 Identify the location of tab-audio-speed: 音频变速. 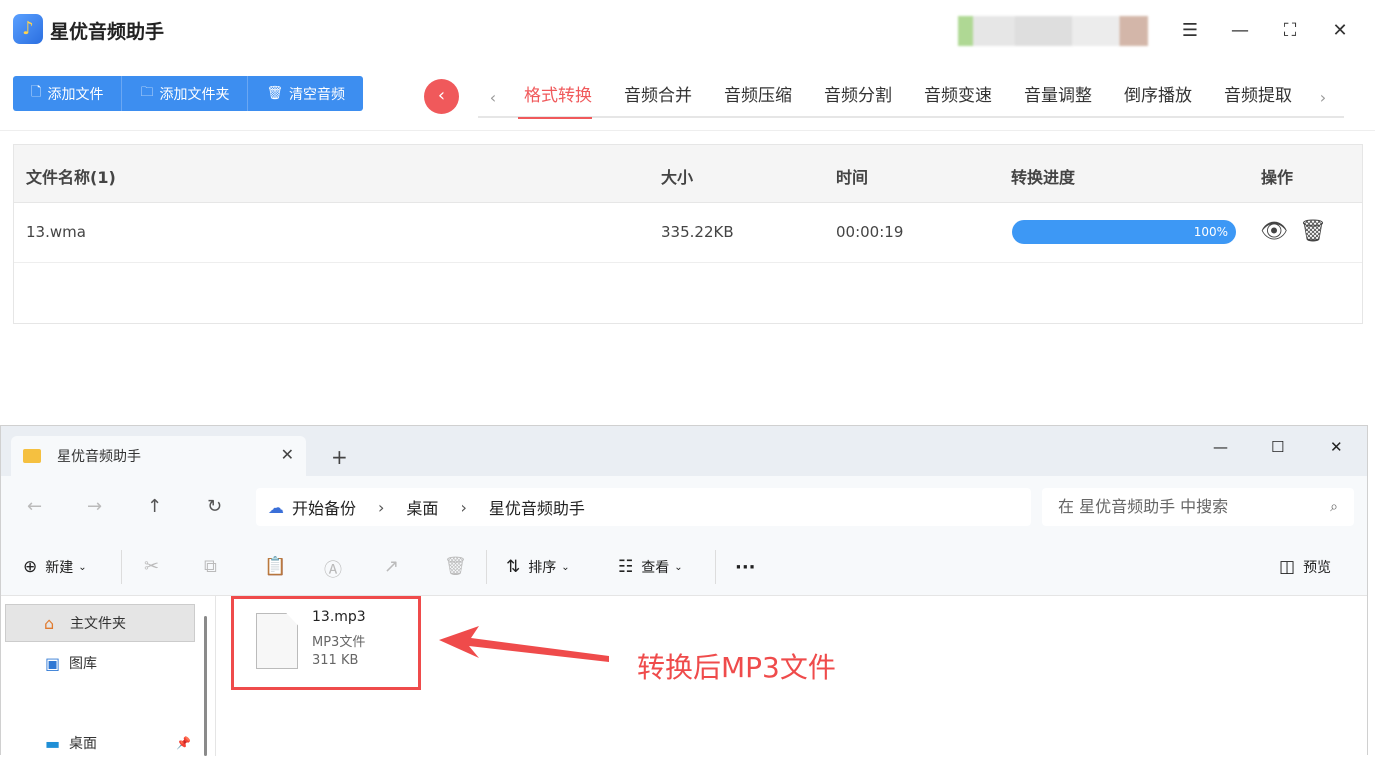
(958, 97).